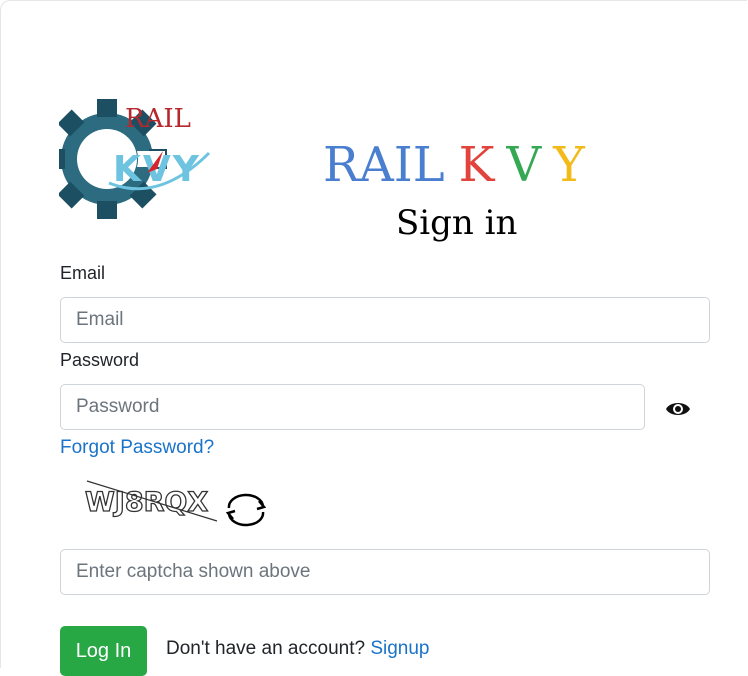 The height and width of the screenshot is (676, 748). Describe the element at coordinates (385, 320) in the screenshot. I see `email-field` at that location.